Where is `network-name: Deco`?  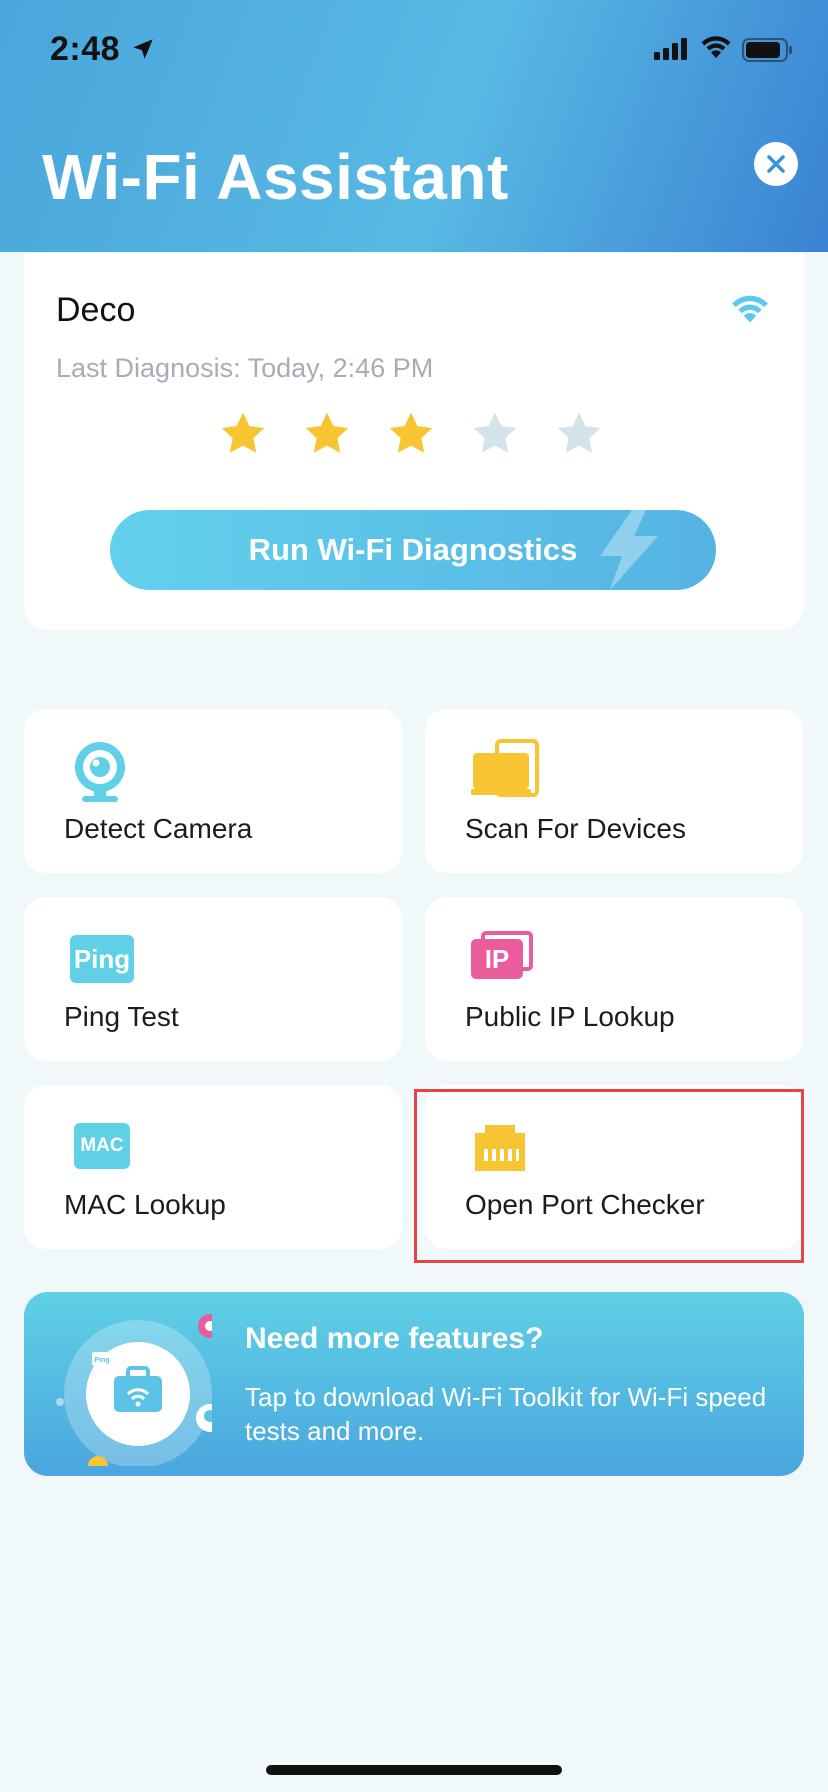
network-name: Deco is located at coordinates (96, 310).